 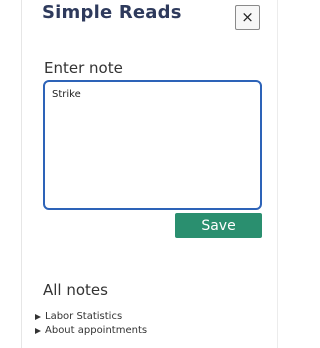 I want to click on right-divider, so click(x=277, y=174).